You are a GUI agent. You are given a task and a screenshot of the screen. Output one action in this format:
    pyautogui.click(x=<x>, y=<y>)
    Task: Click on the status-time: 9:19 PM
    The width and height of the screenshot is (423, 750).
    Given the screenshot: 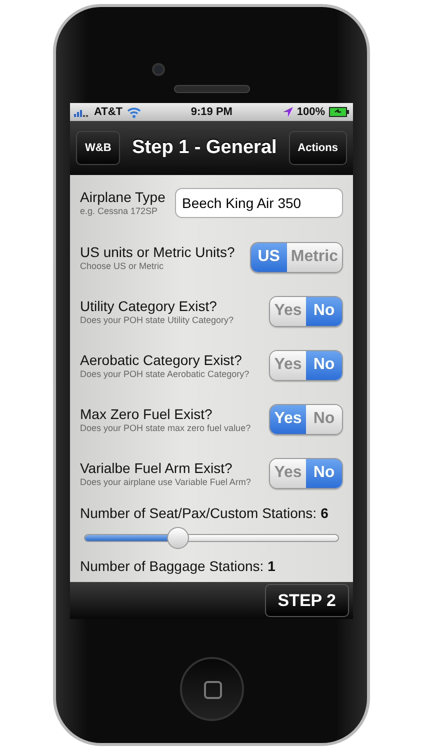 What is the action you would take?
    pyautogui.click(x=212, y=112)
    